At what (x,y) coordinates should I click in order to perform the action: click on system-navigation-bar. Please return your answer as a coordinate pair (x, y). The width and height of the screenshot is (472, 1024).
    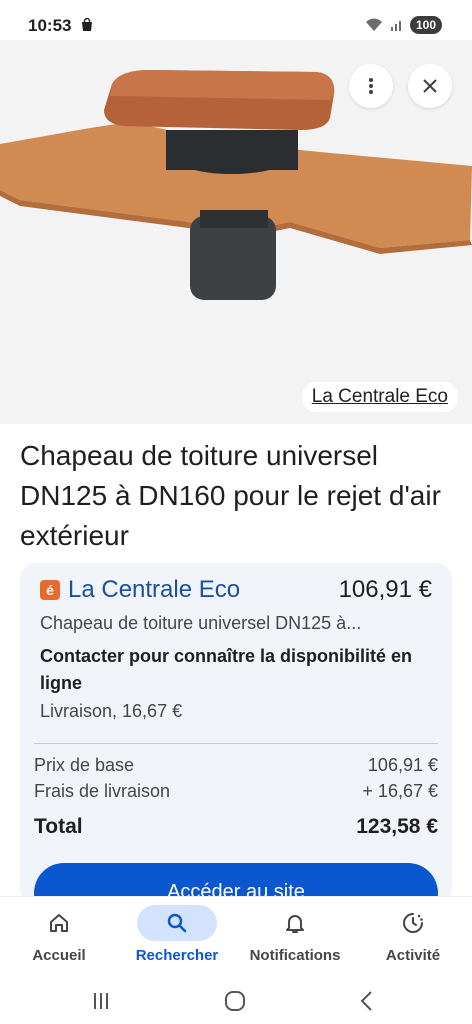
    Looking at the image, I should click on (236, 1000).